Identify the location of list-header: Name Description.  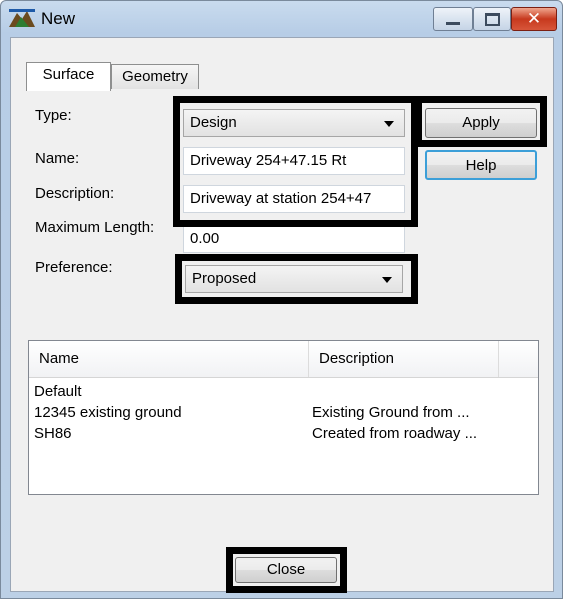
(283, 359).